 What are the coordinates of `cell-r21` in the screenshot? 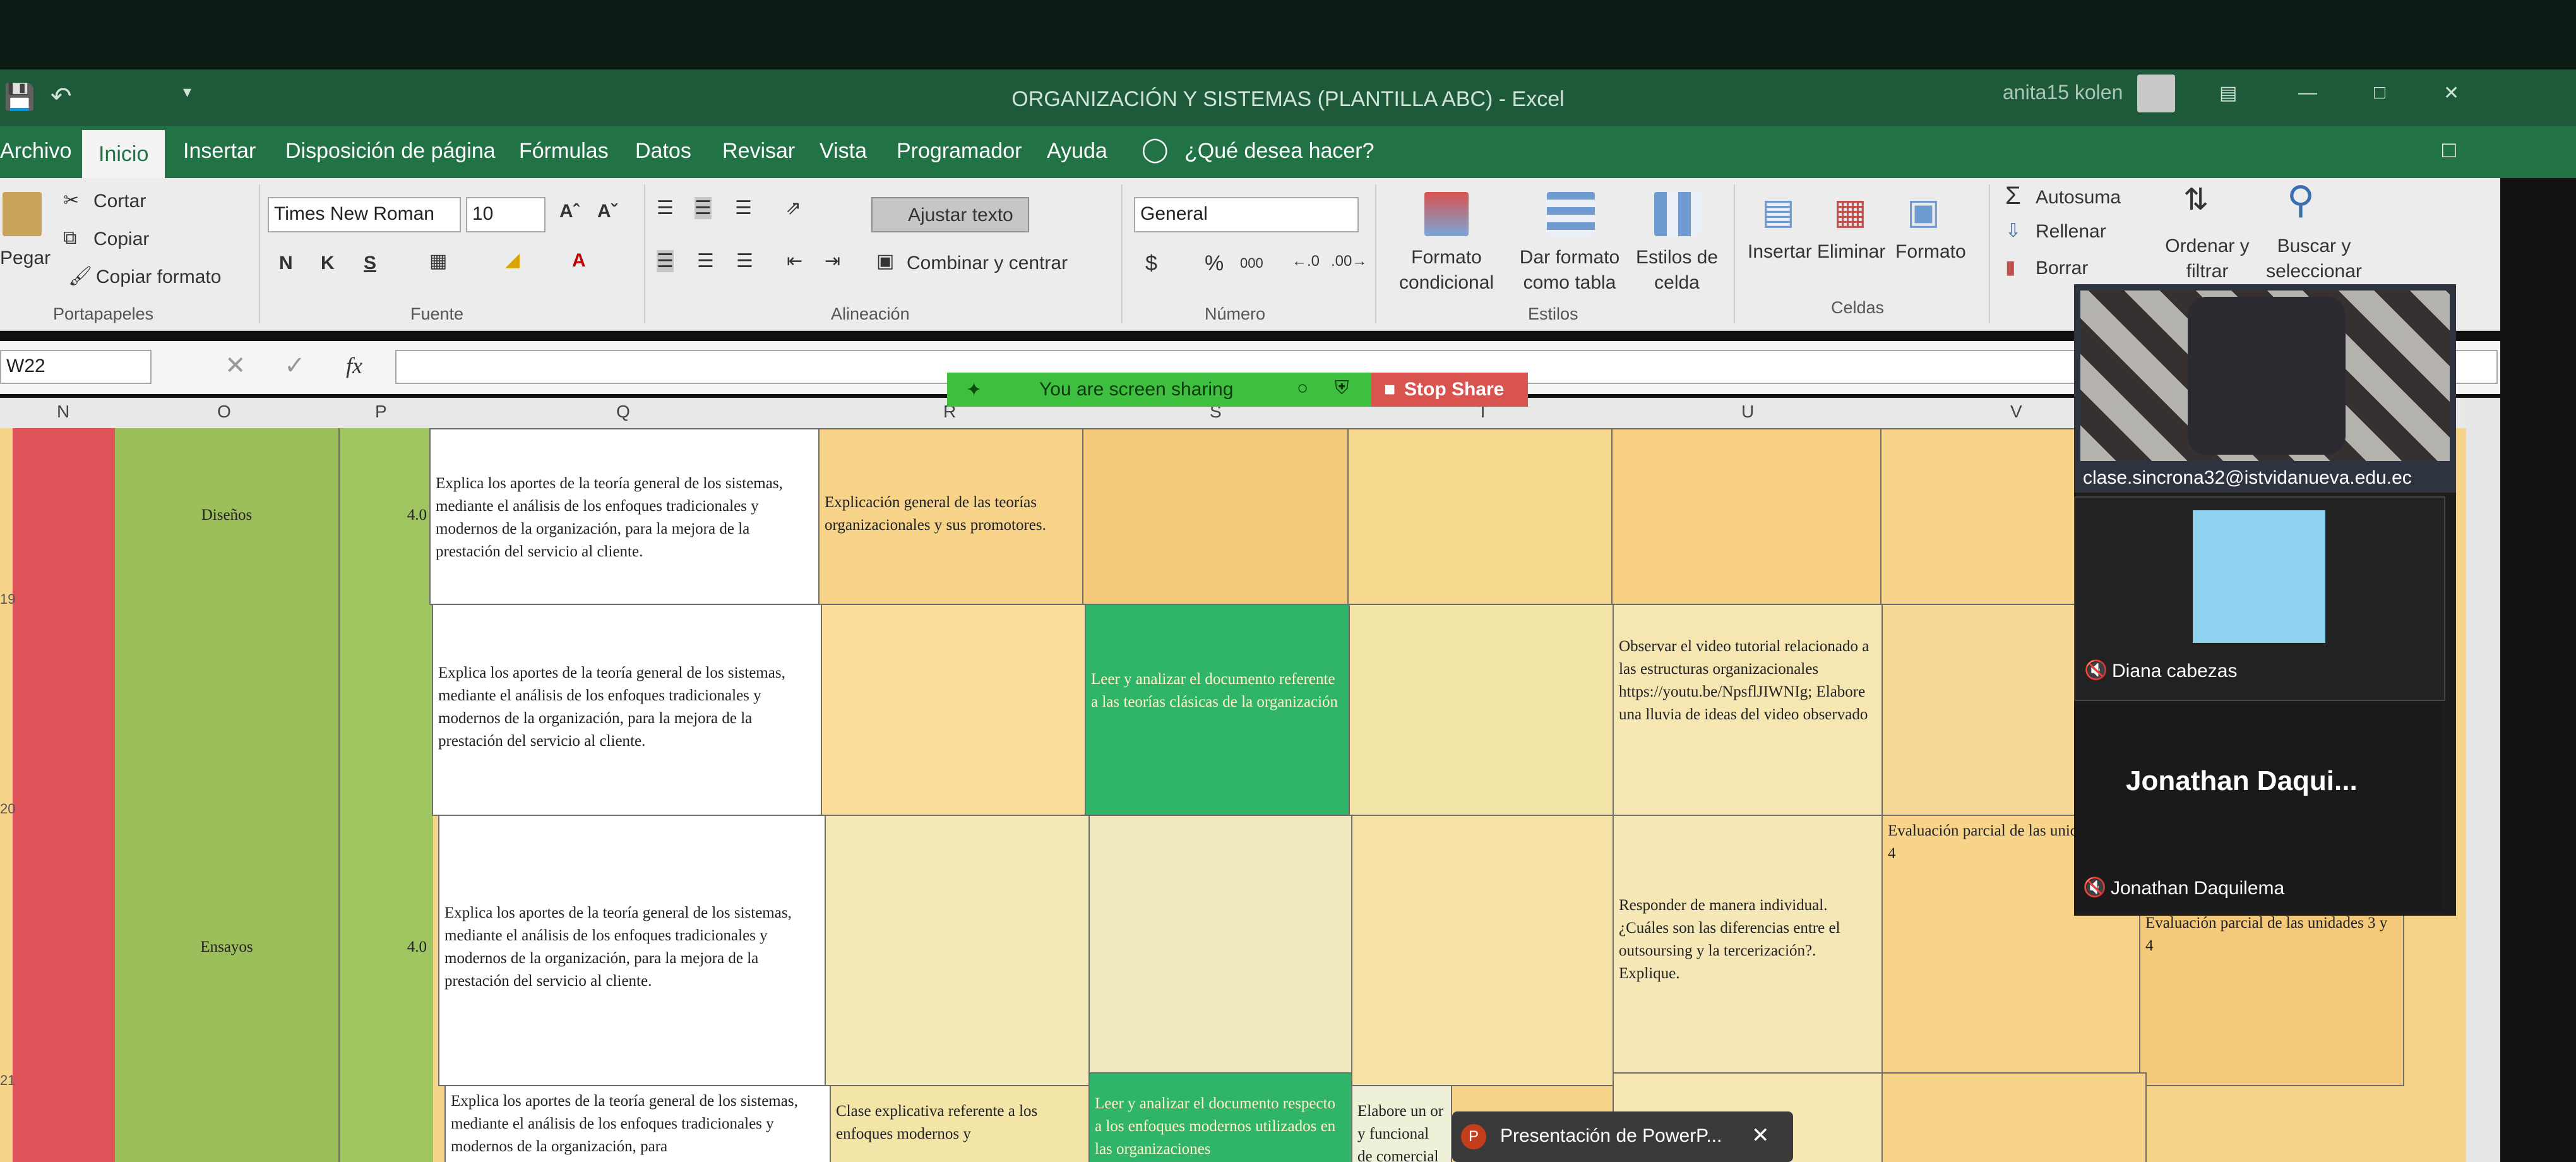 It's located at (957, 950).